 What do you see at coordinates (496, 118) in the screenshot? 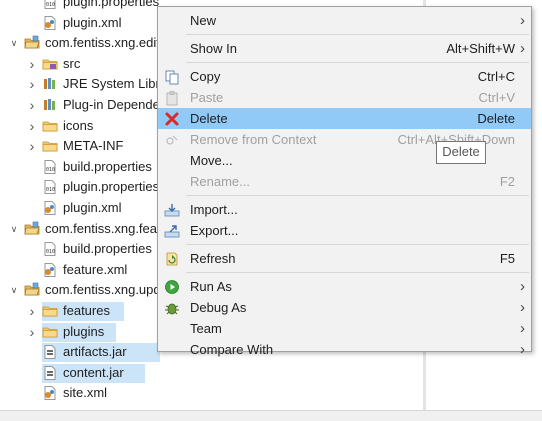
I see `menu-item-shortcut: Delete` at bounding box center [496, 118].